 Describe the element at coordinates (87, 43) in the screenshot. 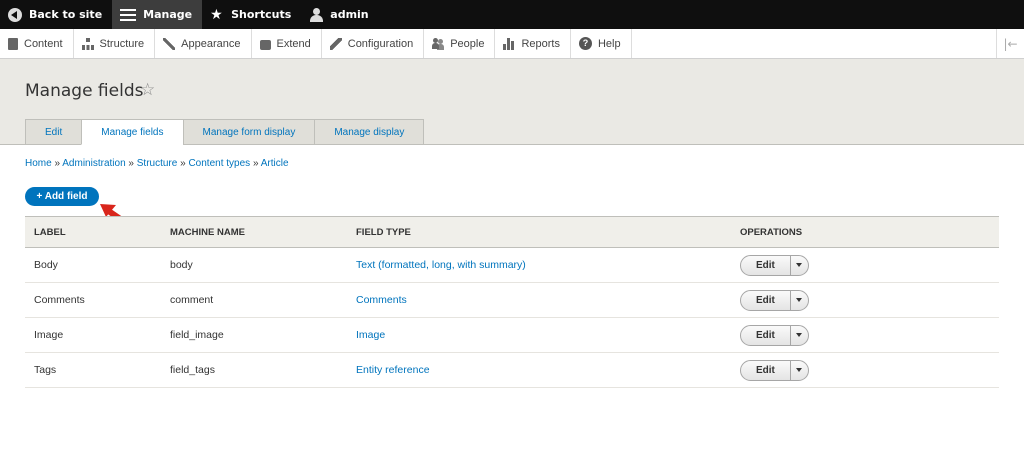

I see `structure-icon` at that location.